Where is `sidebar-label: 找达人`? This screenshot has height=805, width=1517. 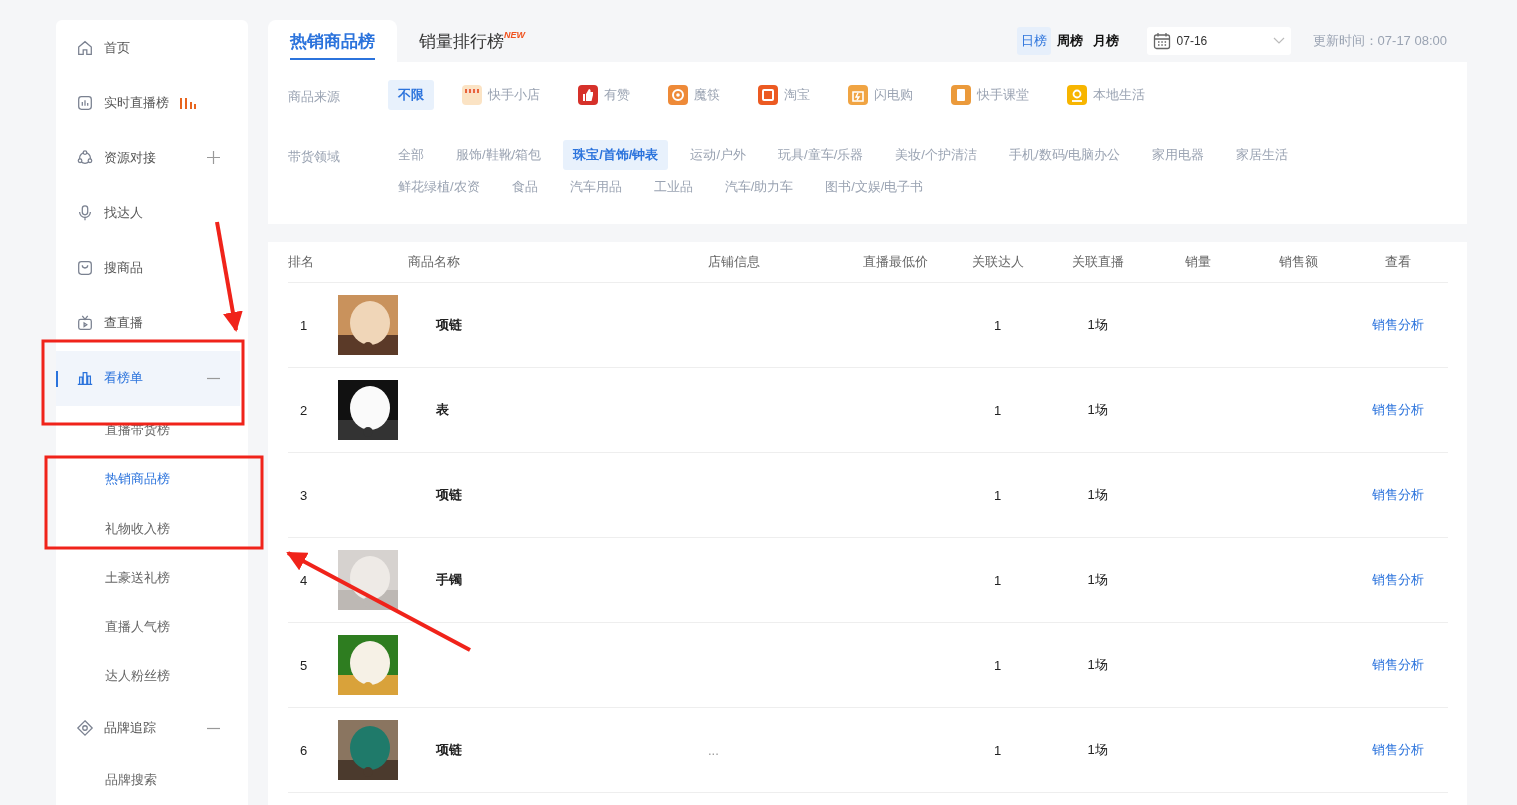 sidebar-label: 找达人 is located at coordinates (123, 212).